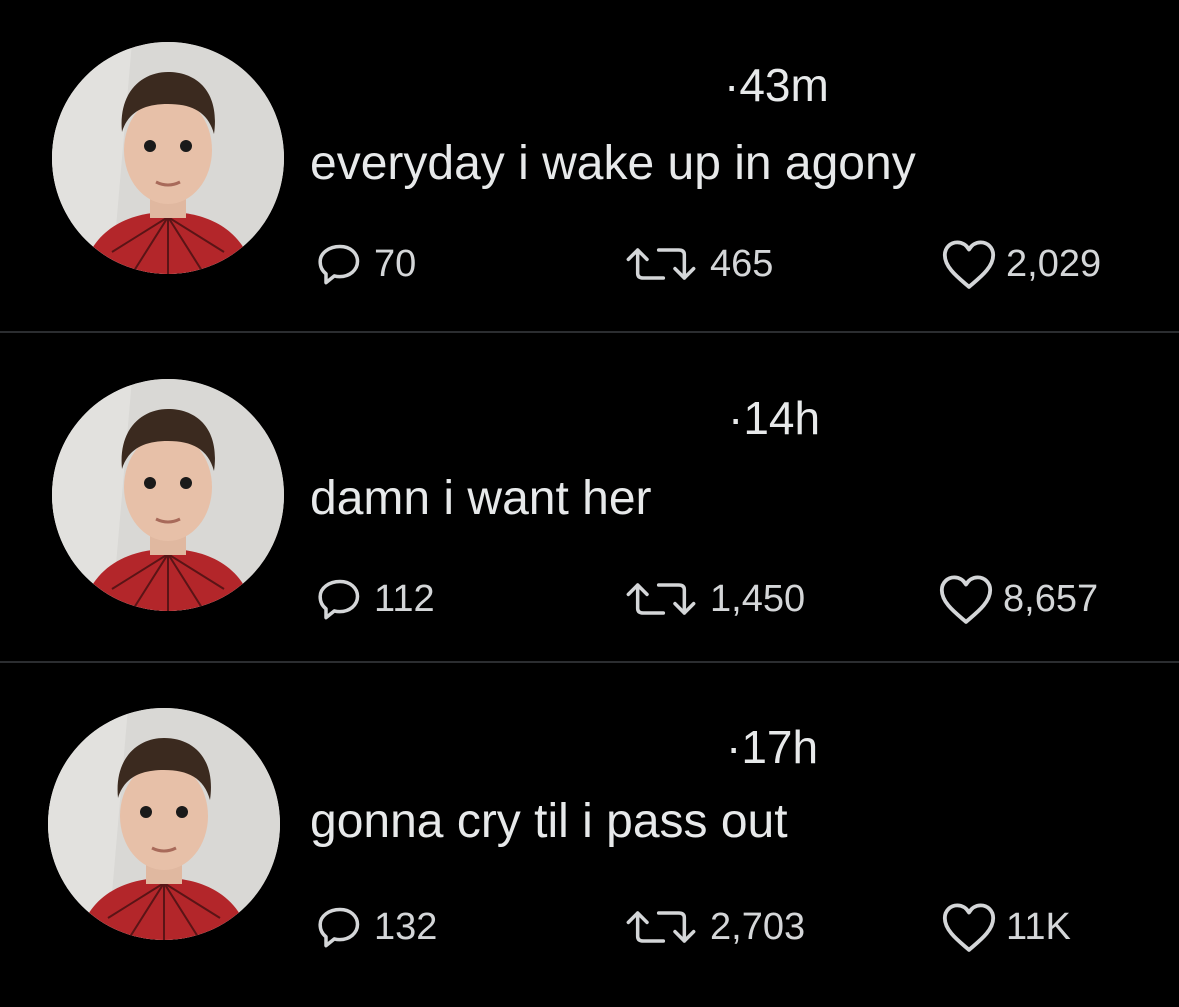 Image resolution: width=1179 pixels, height=1007 pixels. Describe the element at coordinates (549, 821) in the screenshot. I see `tweet-text: gonna cry til i pass out` at that location.